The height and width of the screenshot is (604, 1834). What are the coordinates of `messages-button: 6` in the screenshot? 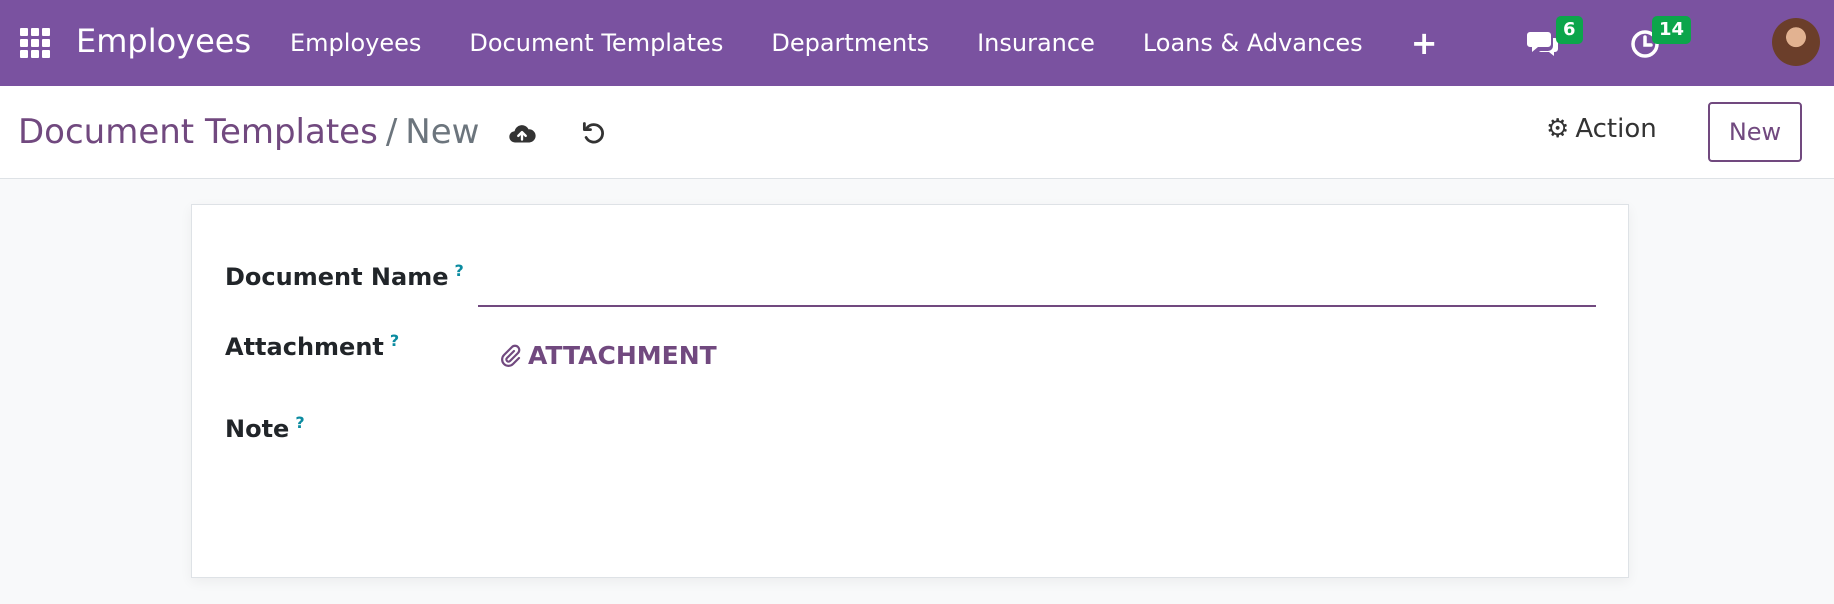 It's located at (1554, 38).